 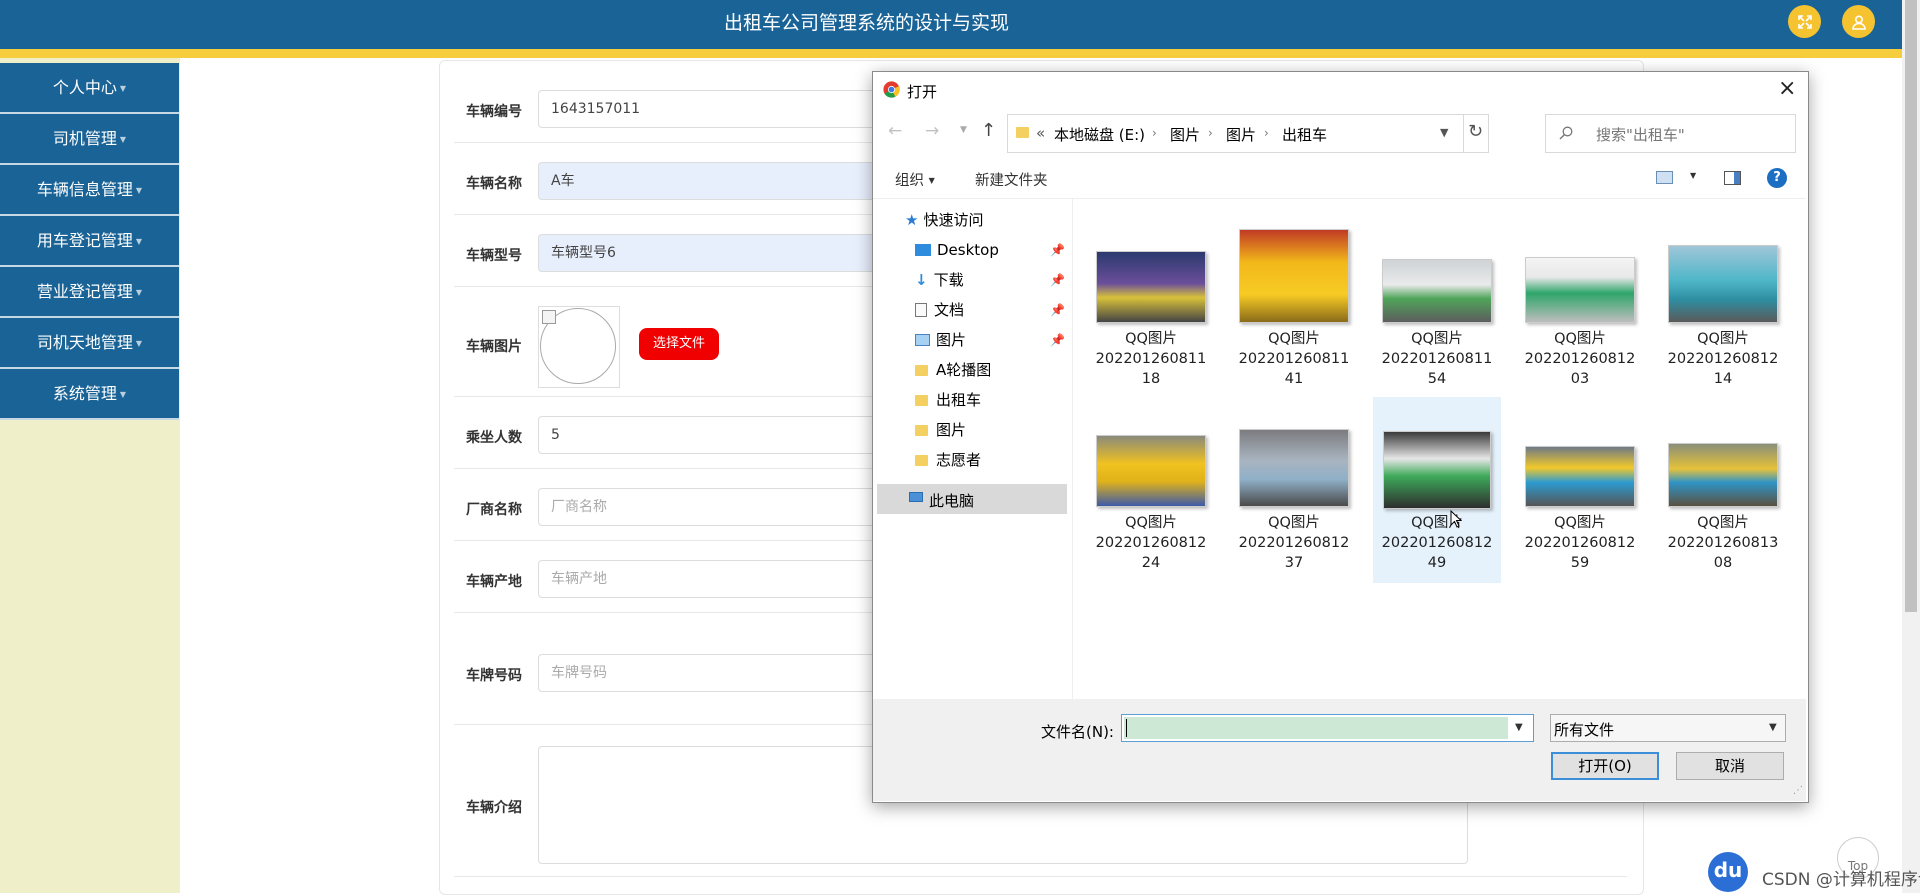 I want to click on field-label: 乘坐人数, so click(x=494, y=438).